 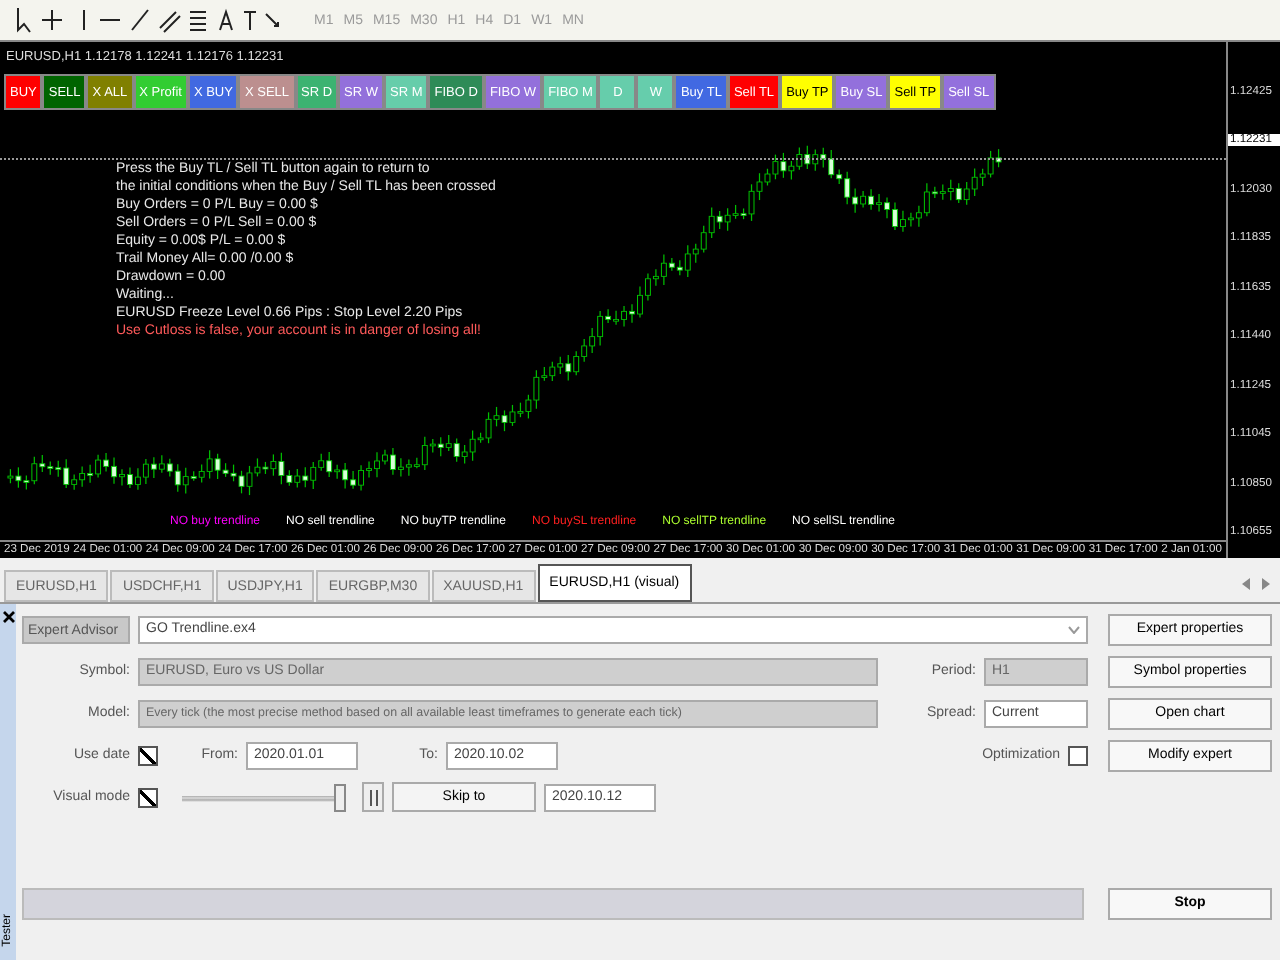 What do you see at coordinates (8, 617) in the screenshot?
I see `close-icon` at bounding box center [8, 617].